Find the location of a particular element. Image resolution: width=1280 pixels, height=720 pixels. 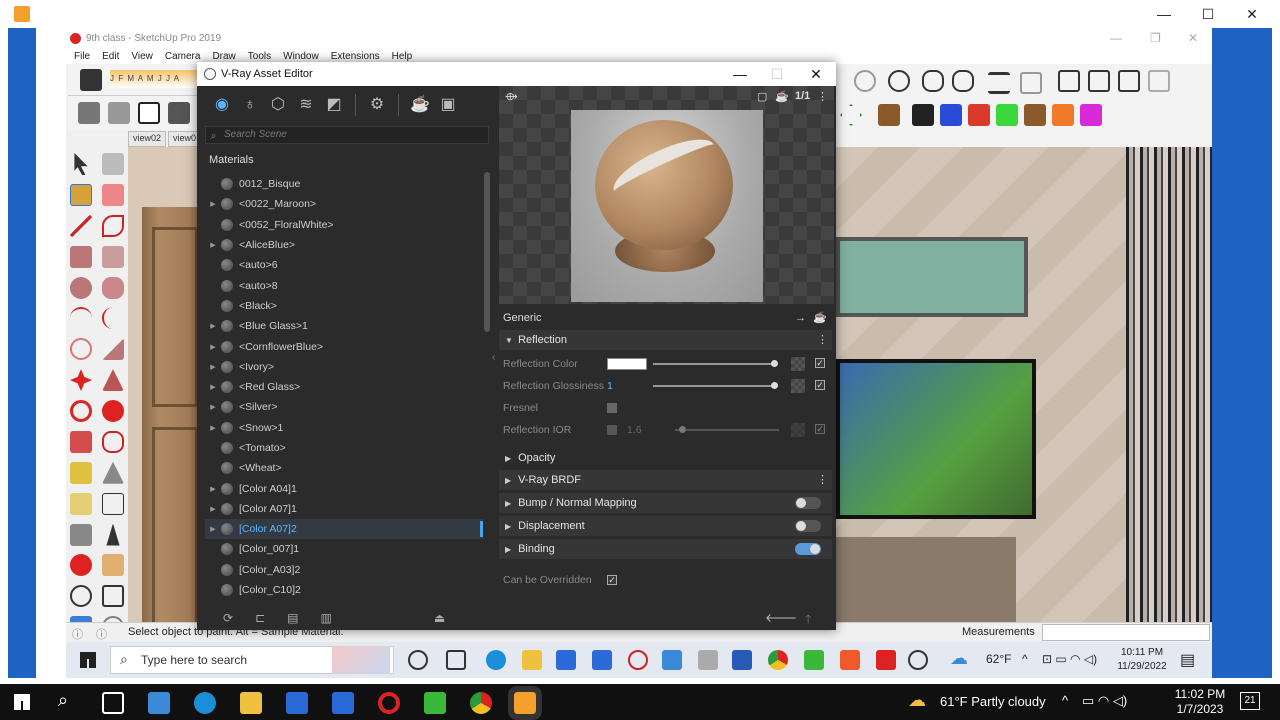

host-explorer-icon is located at coordinates (251, 703).